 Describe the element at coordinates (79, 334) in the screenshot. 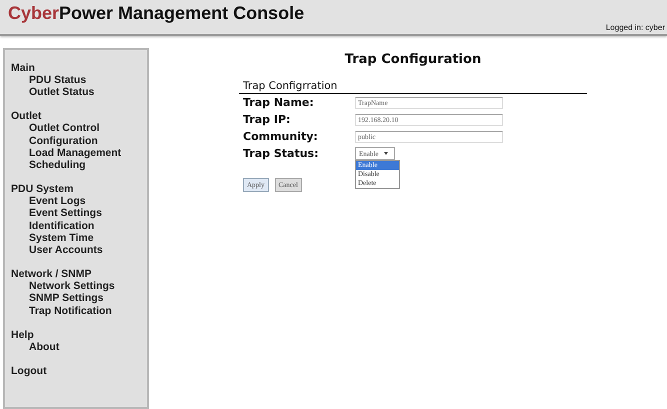

I see `menu-group-label: Help` at that location.